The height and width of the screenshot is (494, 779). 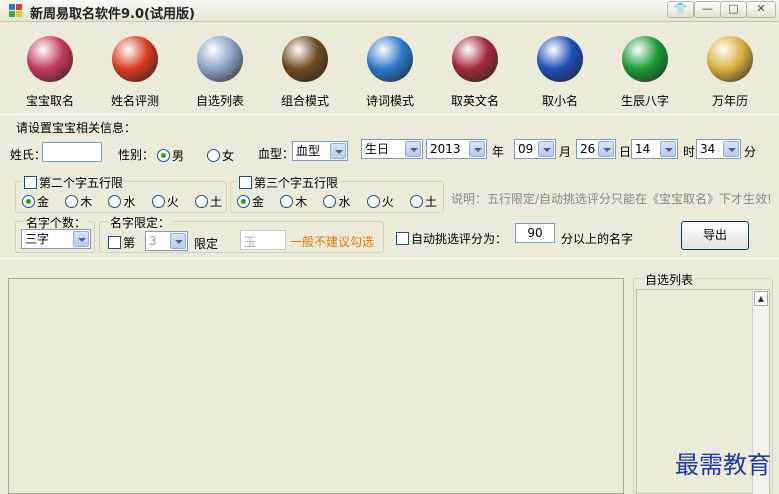 What do you see at coordinates (750, 152) in the screenshot?
I see `minute-unit: 分` at bounding box center [750, 152].